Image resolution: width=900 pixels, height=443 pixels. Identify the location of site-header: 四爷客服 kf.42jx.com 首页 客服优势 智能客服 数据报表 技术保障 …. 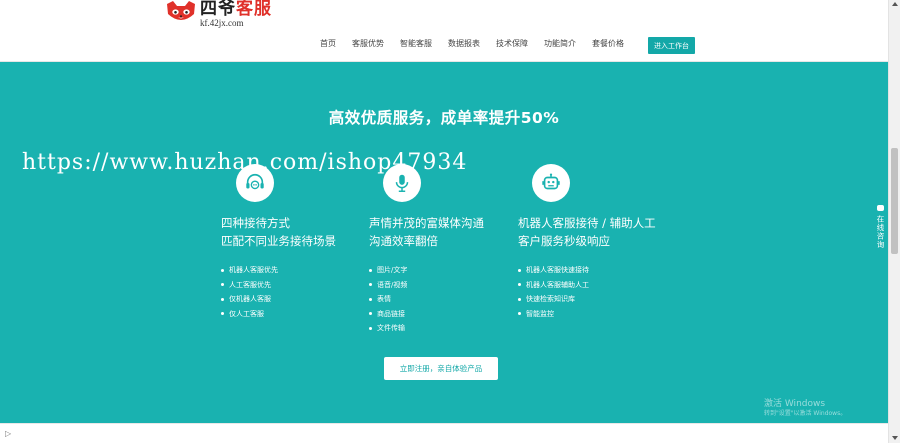
(444, 31).